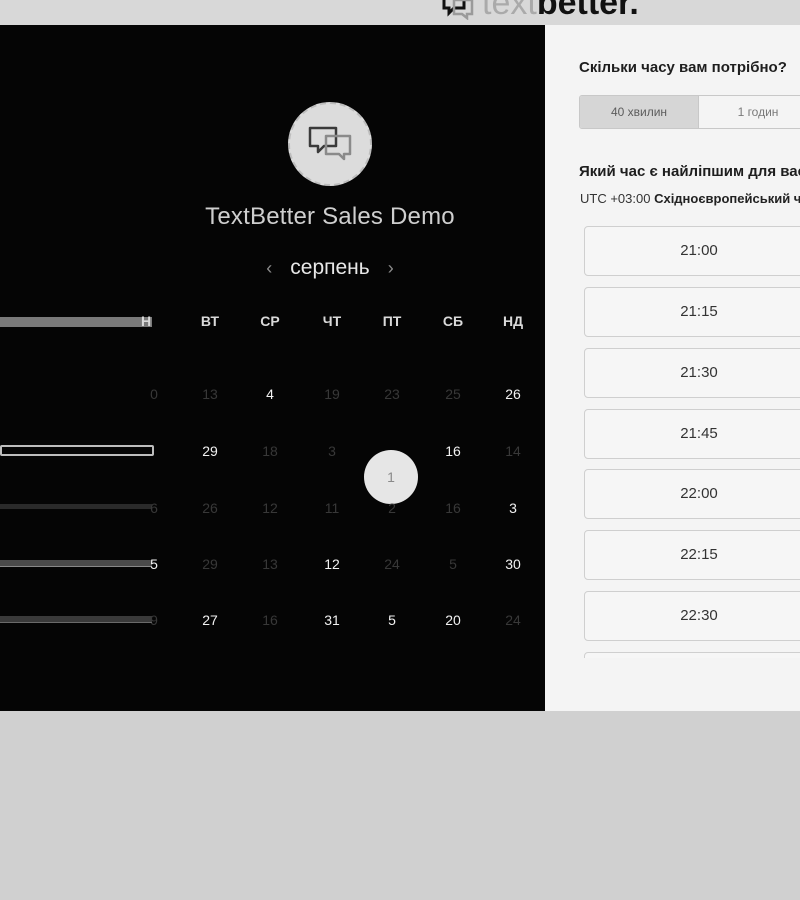 The height and width of the screenshot is (900, 800). Describe the element at coordinates (453, 321) in the screenshot. I see `weekday-header: СБ` at that location.